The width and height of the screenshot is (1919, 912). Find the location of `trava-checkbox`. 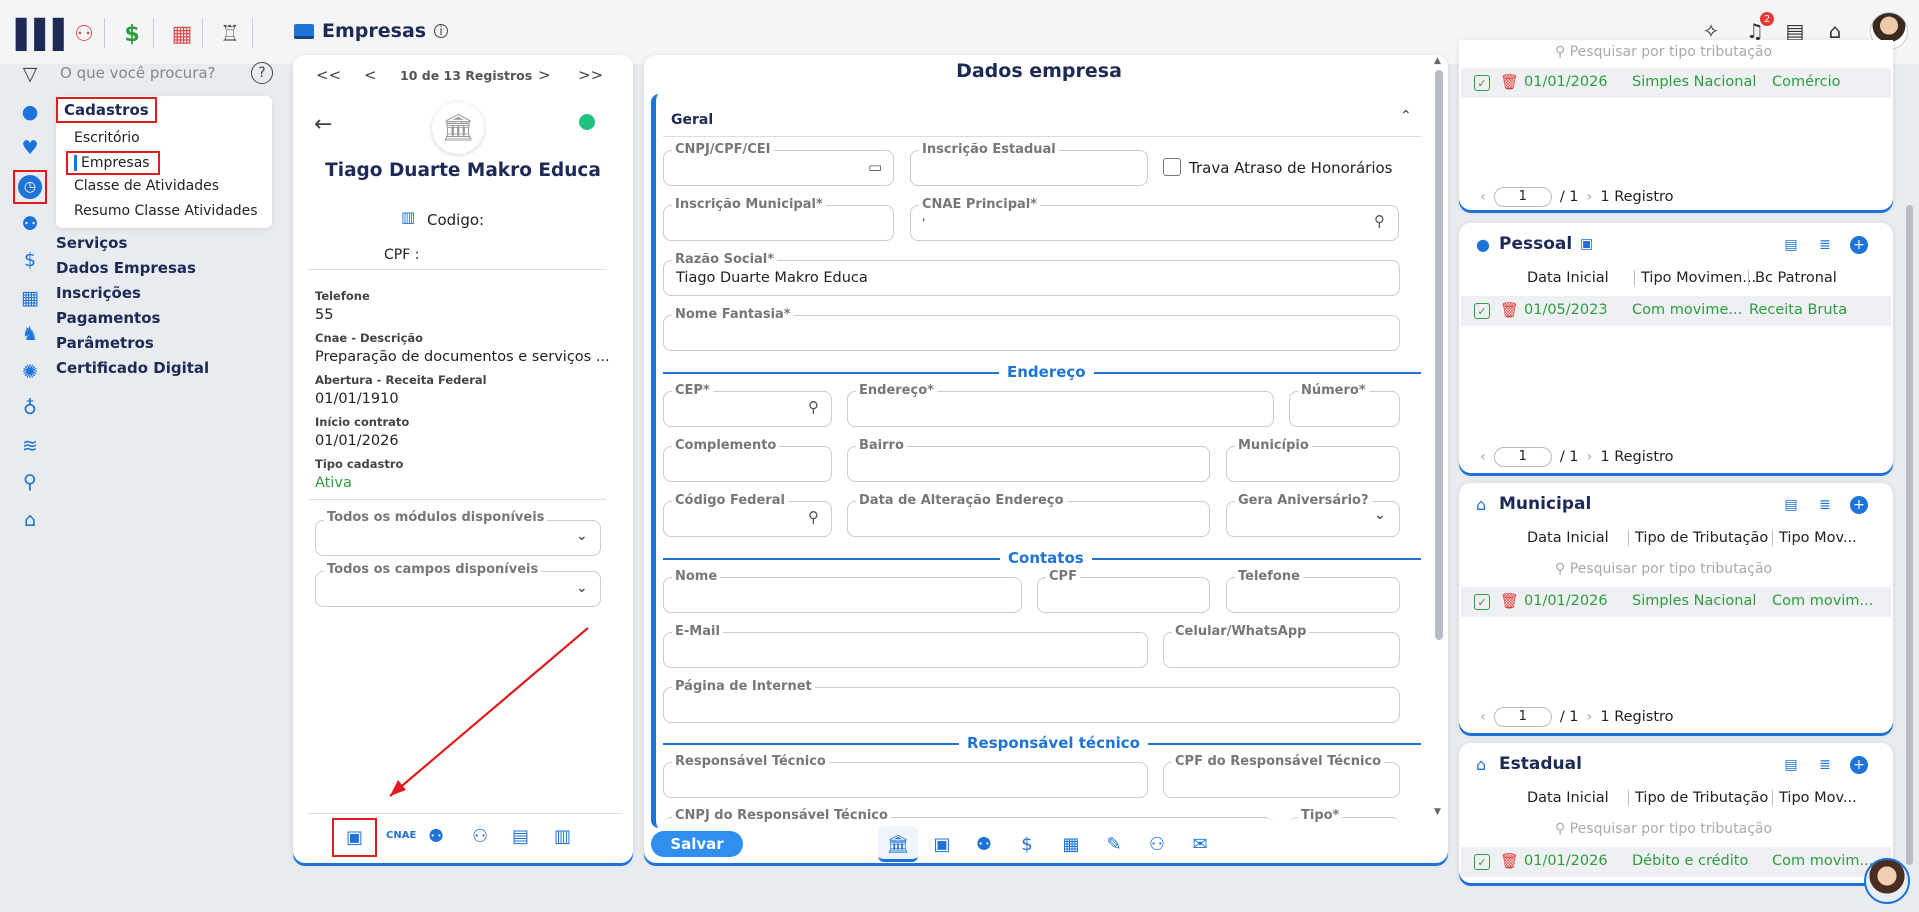

trava-checkbox is located at coordinates (1172, 167).